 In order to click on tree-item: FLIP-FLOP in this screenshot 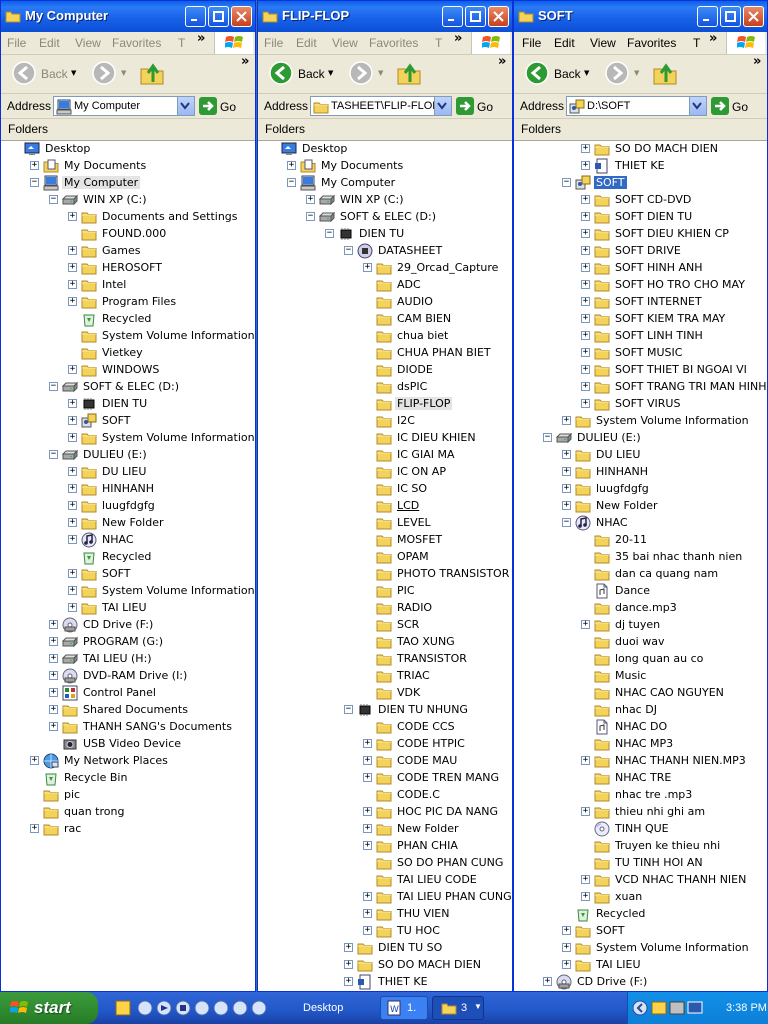, I will do `click(385, 404)`.